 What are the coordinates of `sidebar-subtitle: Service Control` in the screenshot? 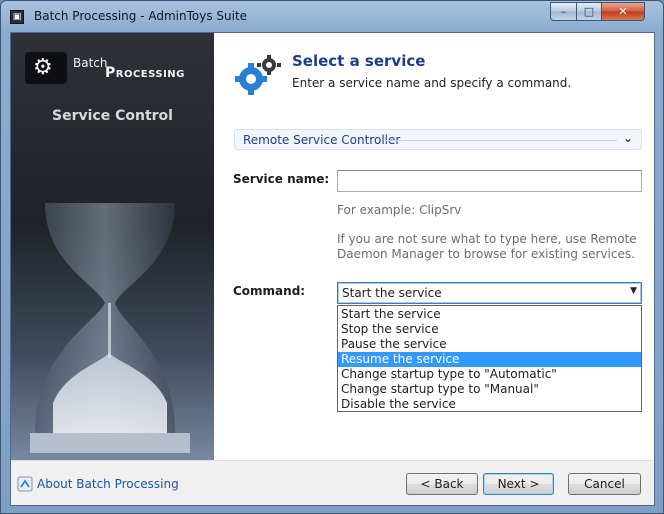 It's located at (112, 116).